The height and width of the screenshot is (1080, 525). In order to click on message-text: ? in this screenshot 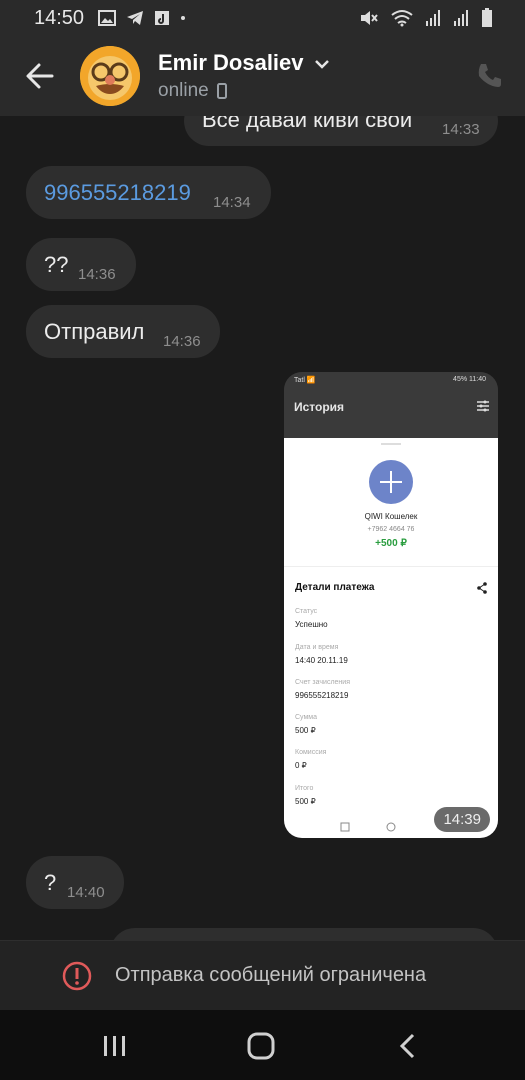, I will do `click(50, 882)`.